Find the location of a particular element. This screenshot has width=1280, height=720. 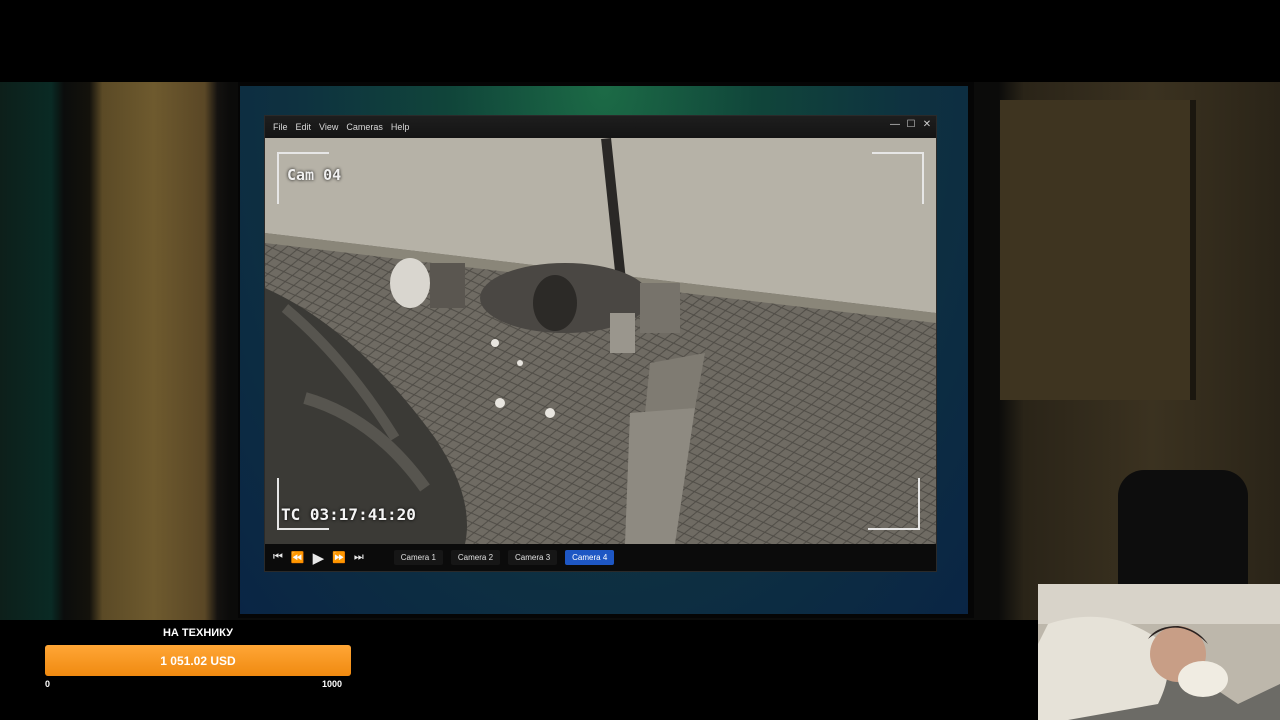

menu-help: Help is located at coordinates (400, 127).